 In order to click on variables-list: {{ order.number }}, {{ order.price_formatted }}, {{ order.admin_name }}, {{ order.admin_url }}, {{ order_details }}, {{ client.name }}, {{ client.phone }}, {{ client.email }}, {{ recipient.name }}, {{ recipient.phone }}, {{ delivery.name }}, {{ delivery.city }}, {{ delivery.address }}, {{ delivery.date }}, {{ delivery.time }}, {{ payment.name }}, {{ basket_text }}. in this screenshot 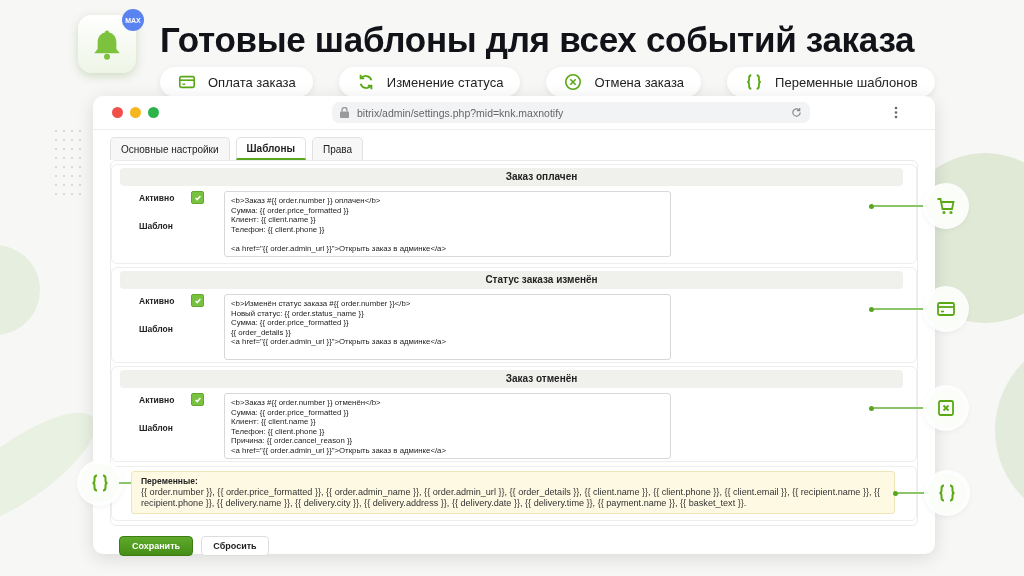, I will do `click(513, 498)`.